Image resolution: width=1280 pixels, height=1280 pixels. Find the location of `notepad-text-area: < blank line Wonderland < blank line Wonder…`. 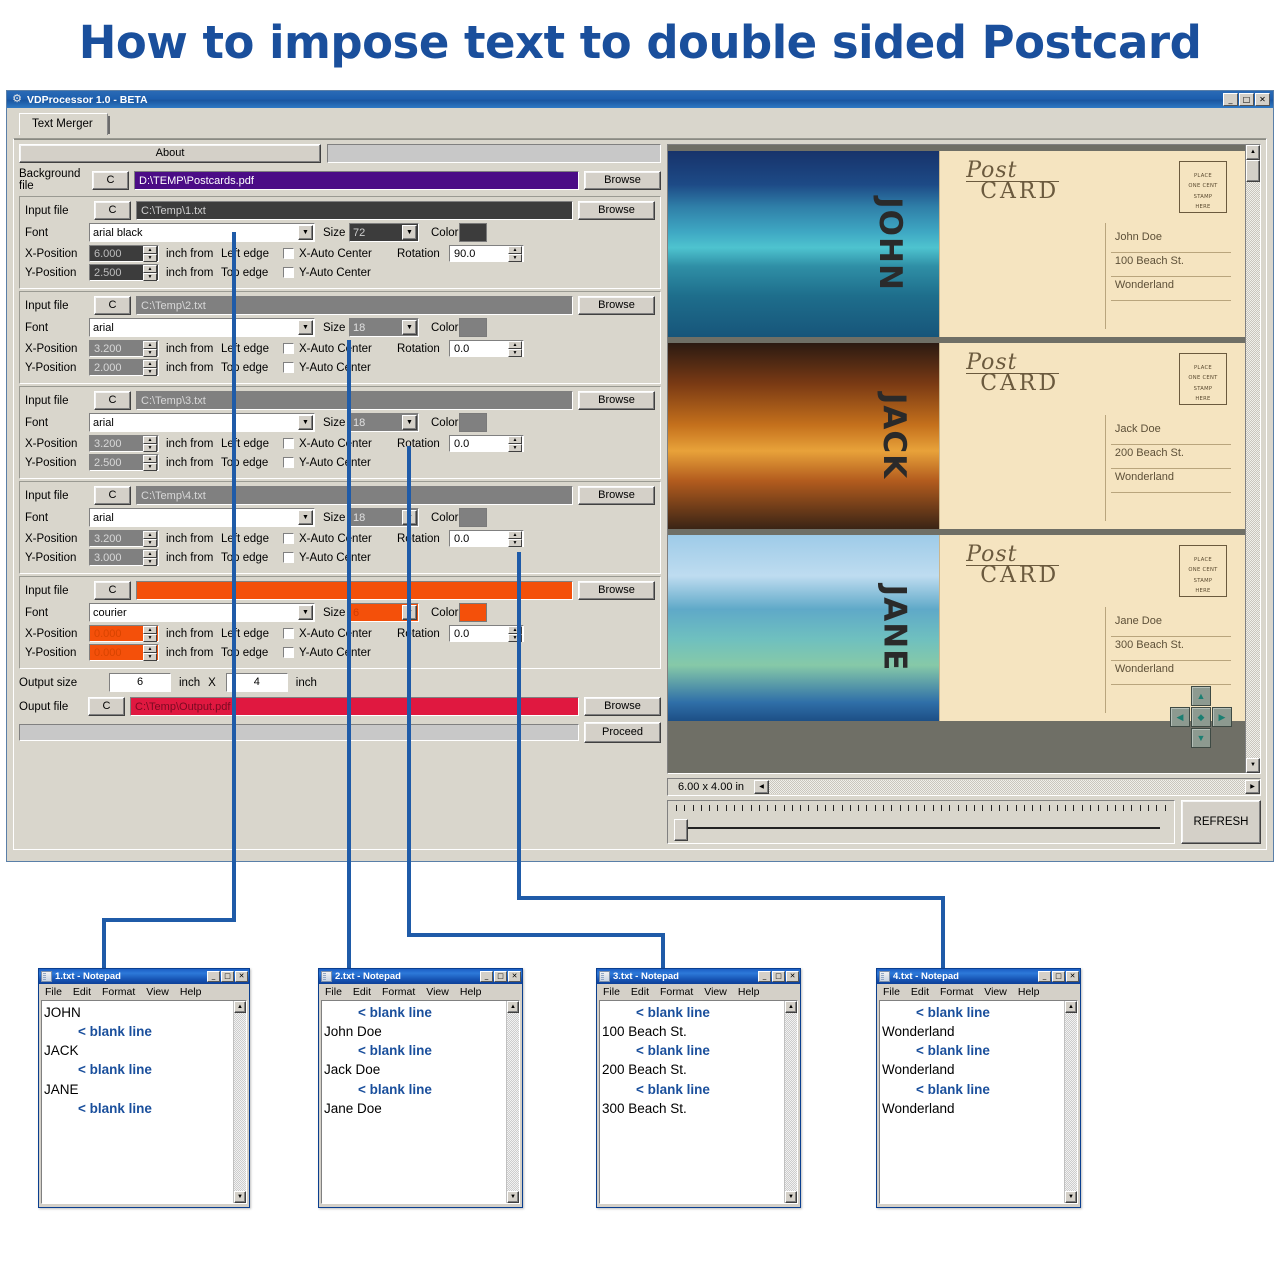

notepad-text-area: < blank line Wonderland < blank line Wonder… is located at coordinates (978, 1102).